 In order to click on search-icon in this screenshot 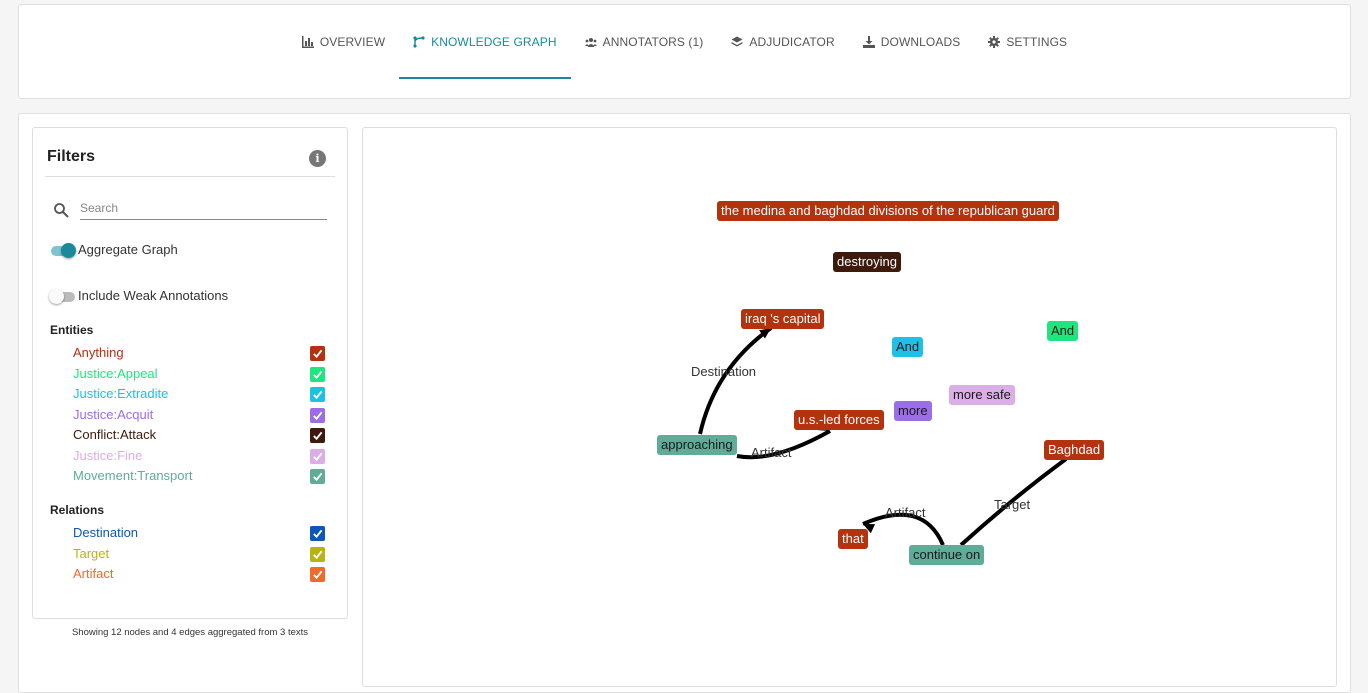, I will do `click(61, 210)`.